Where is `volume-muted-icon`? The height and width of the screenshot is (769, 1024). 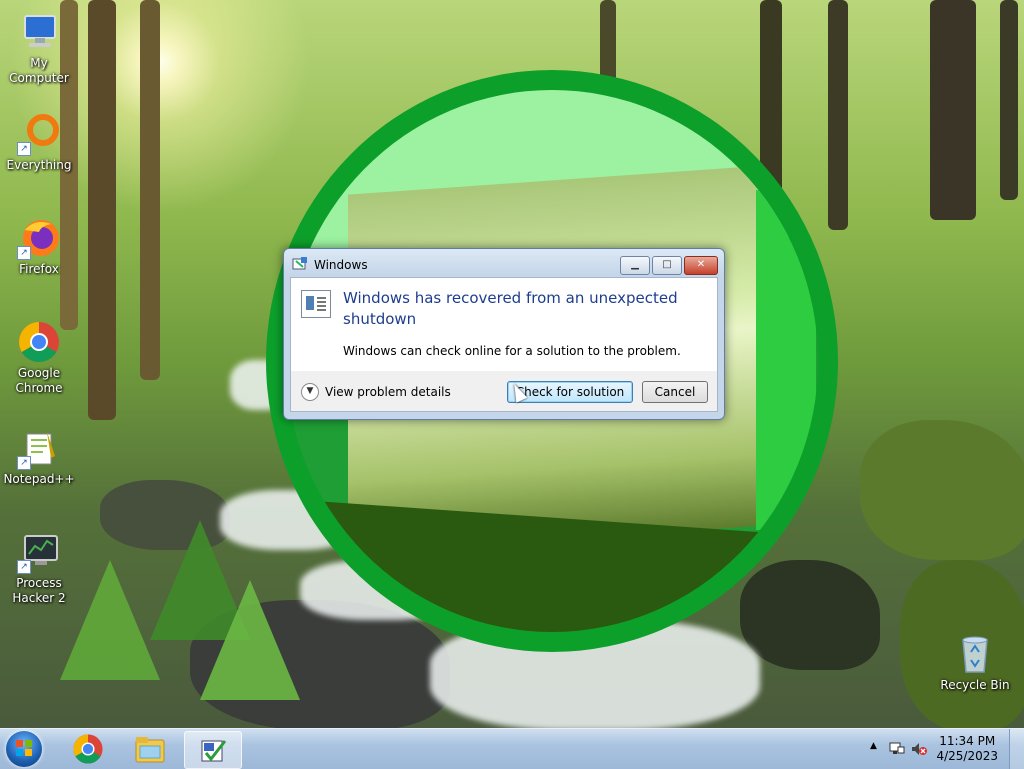
volume-muted-icon is located at coordinates (919, 749).